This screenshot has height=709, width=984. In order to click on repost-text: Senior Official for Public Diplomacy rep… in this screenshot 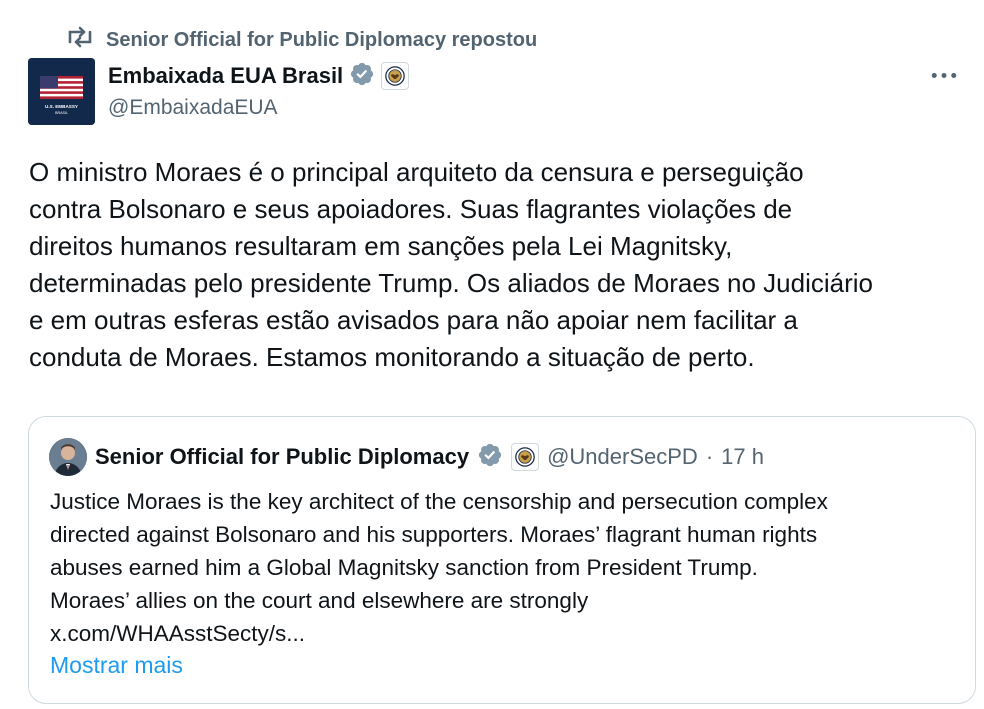, I will do `click(321, 40)`.